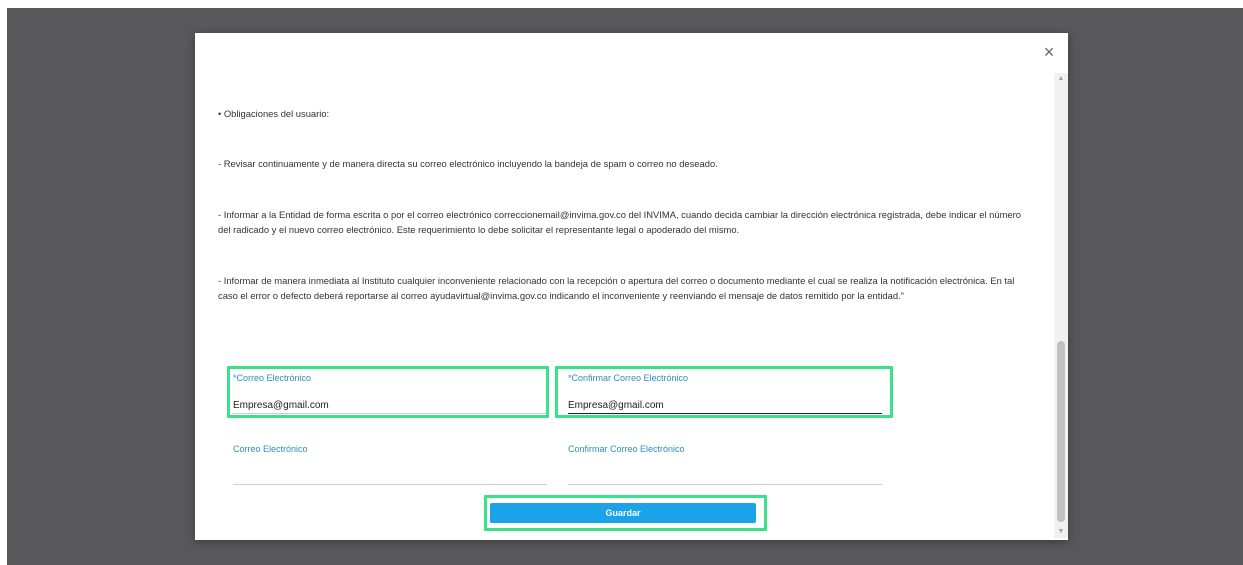 The width and height of the screenshot is (1243, 565). Describe the element at coordinates (274, 113) in the screenshot. I see `user-obligations-heading: • Obligaciones del usuario:` at that location.